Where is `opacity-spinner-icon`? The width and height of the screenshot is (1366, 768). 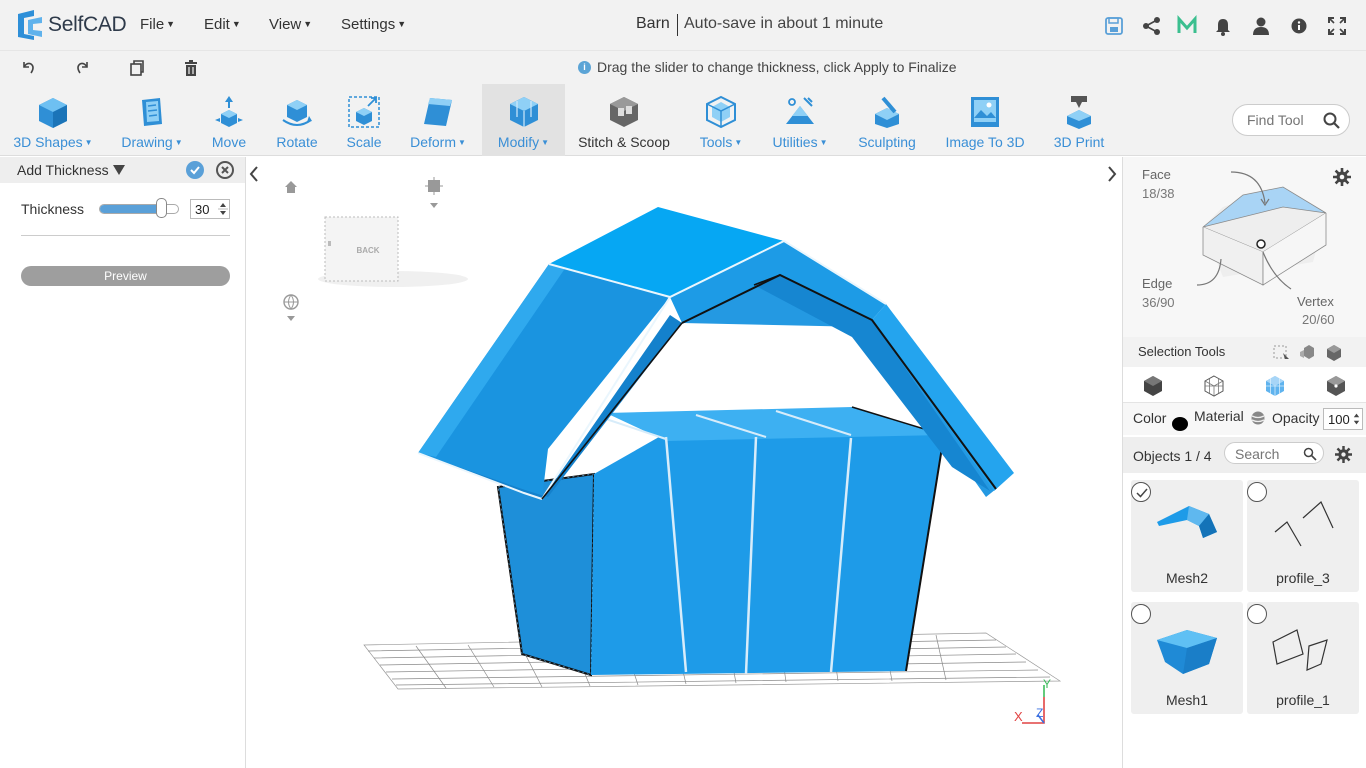 opacity-spinner-icon is located at coordinates (1356, 419).